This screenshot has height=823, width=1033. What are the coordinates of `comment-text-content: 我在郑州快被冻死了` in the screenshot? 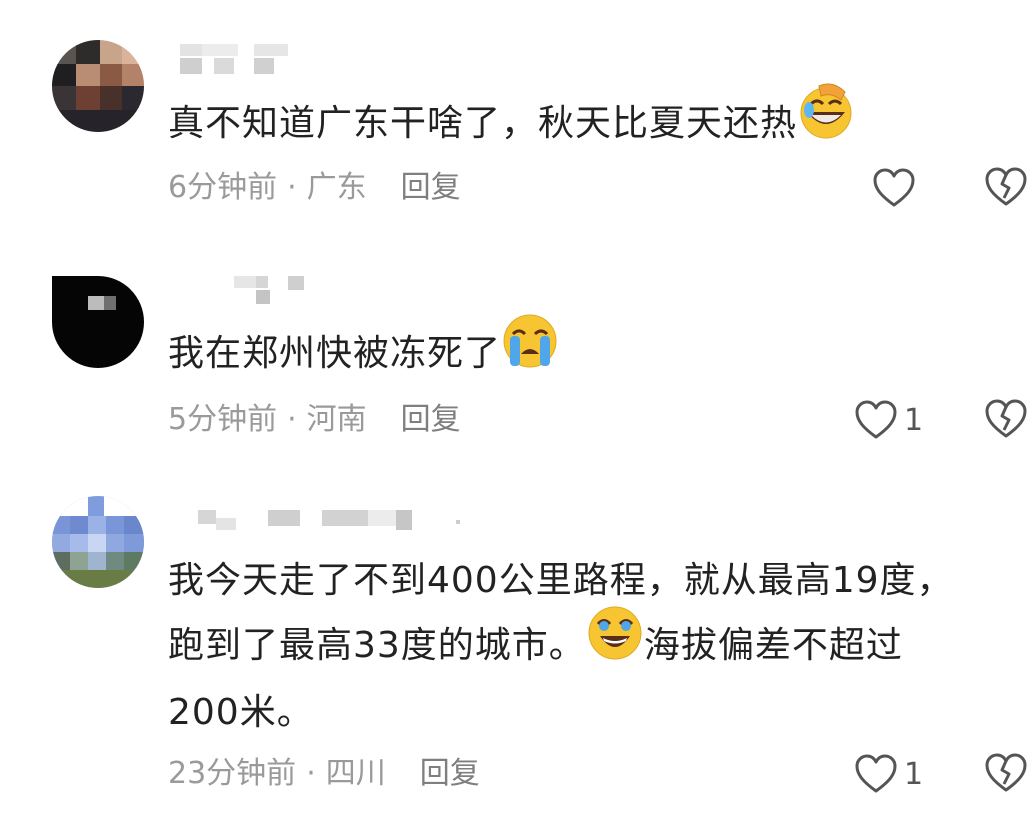 It's located at (335, 353).